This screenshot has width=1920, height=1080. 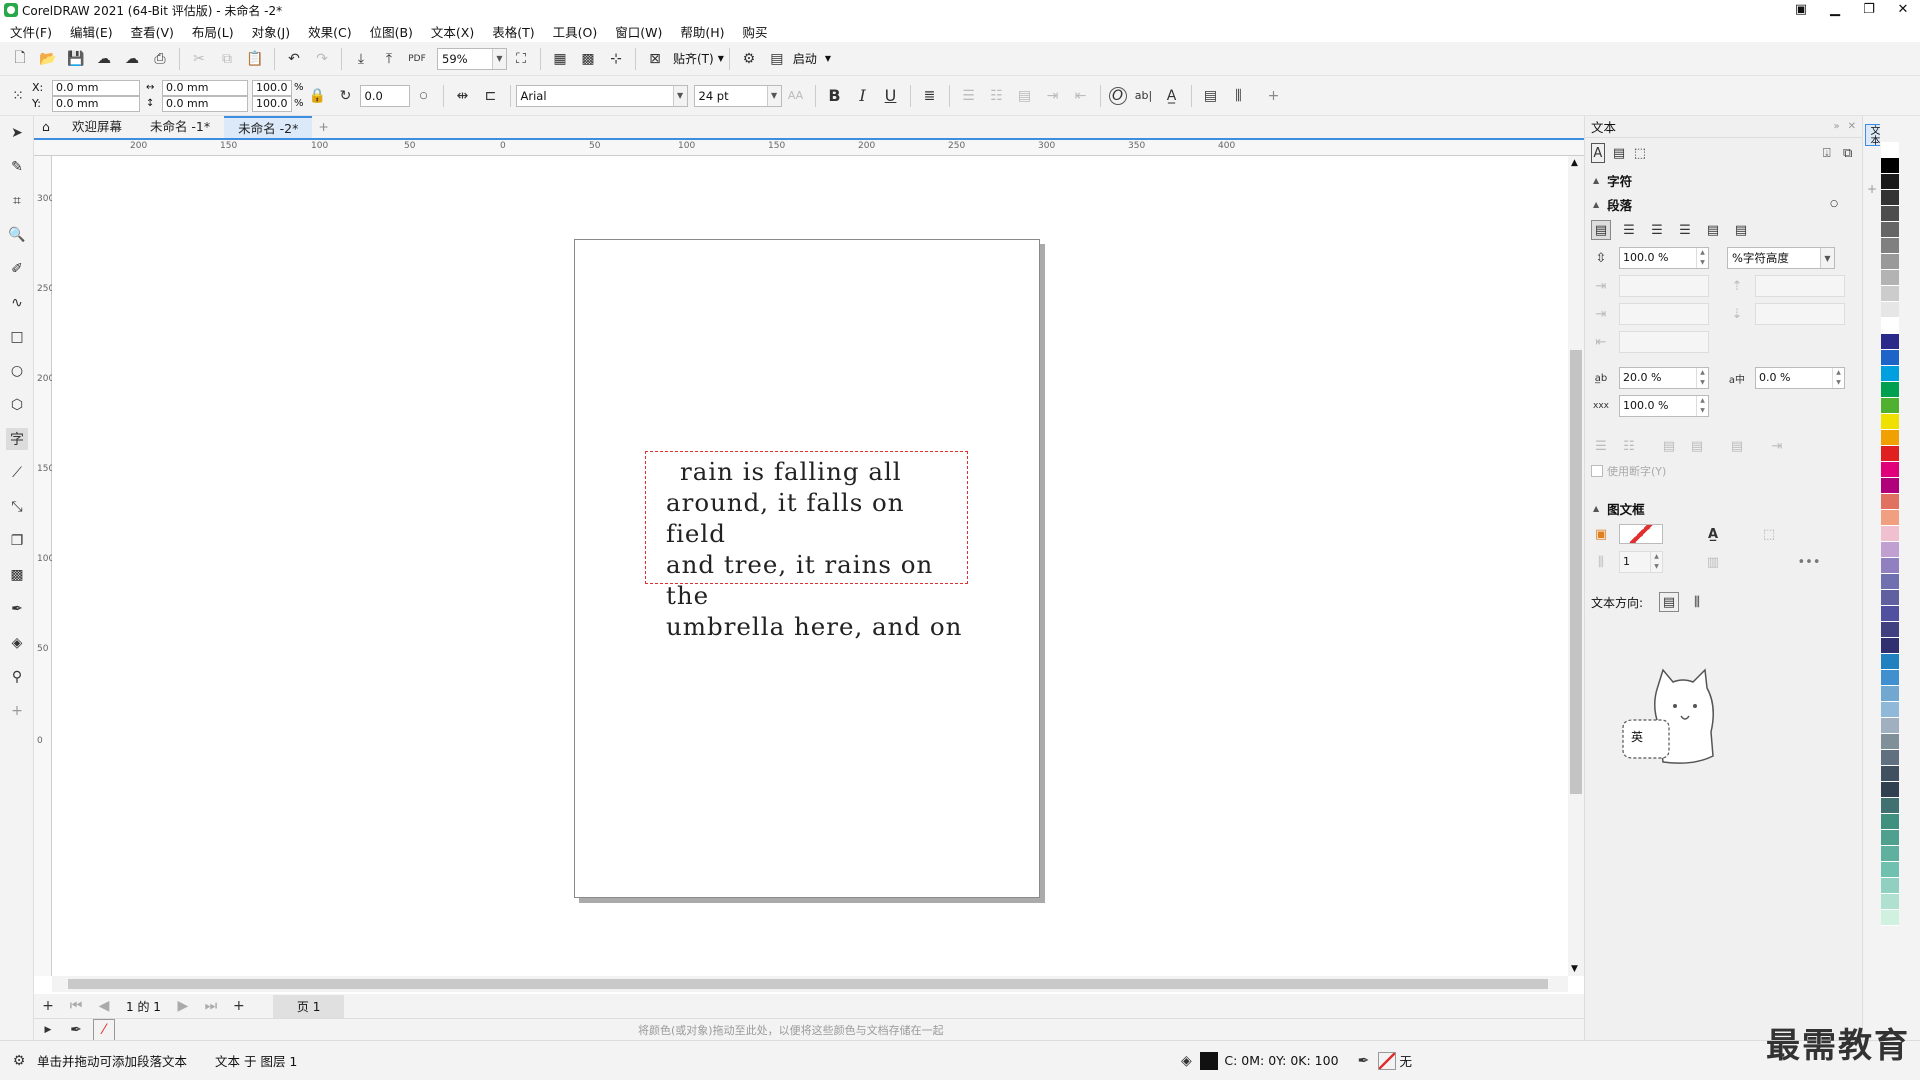 What do you see at coordinates (1713, 562) in the screenshot?
I see `column-settings-icon: ▥` at bounding box center [1713, 562].